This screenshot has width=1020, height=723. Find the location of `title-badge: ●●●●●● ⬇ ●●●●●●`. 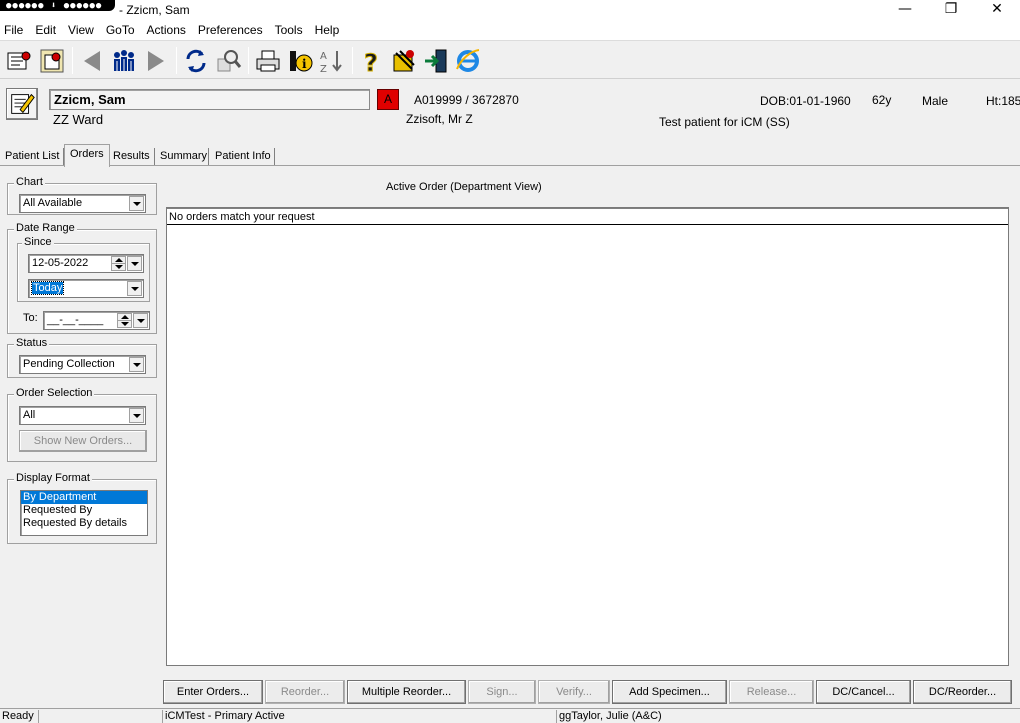

title-badge: ●●●●●● ⬇ ●●●●●● is located at coordinates (57, 5).